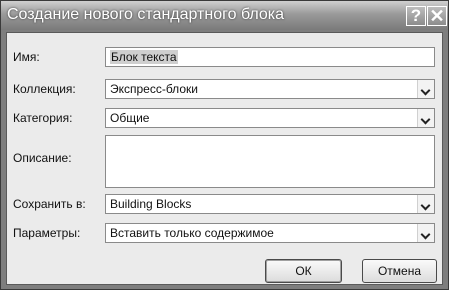 The width and height of the screenshot is (451, 292). I want to click on close-icon: ✕, so click(437, 16).